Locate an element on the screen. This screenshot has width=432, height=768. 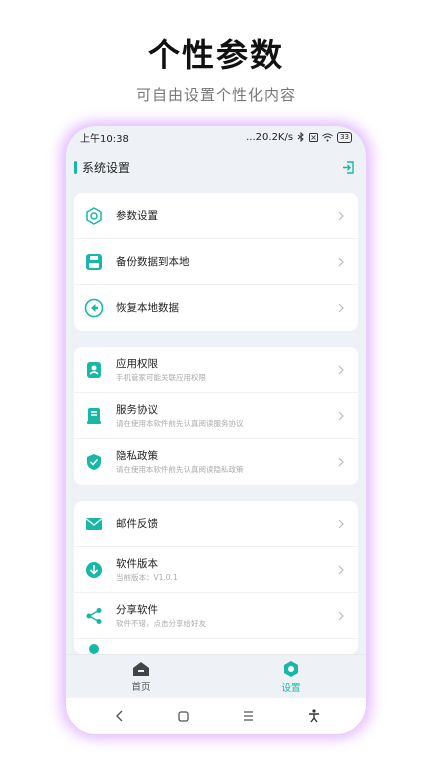
row-share-software: 分享软件 软件不错，点击分享给好友 is located at coordinates (216, 616).